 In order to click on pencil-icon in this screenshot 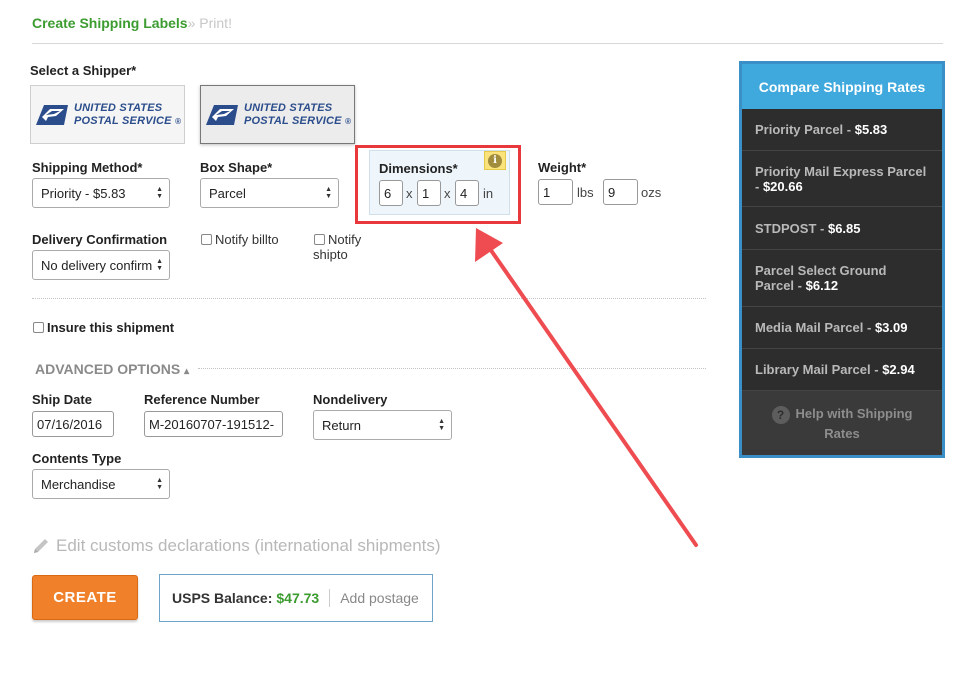, I will do `click(41, 546)`.